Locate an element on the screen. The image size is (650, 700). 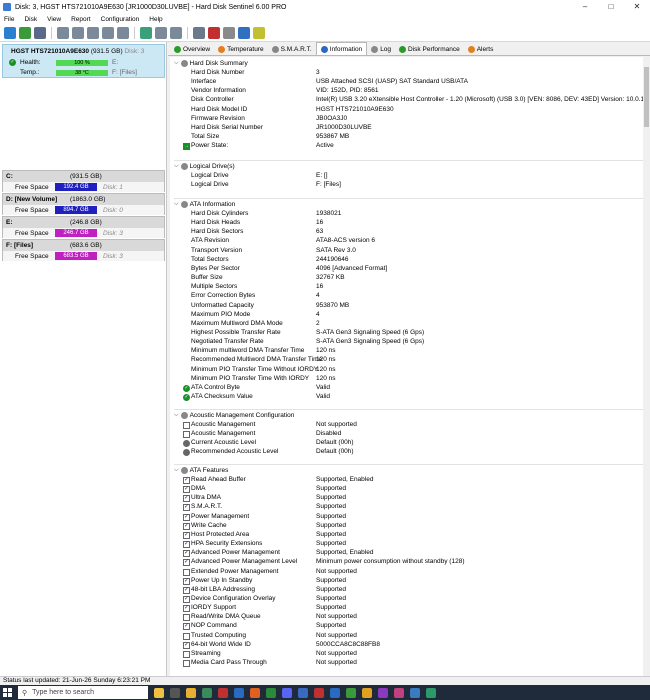
drive-icon is located at coordinates (161, 33).